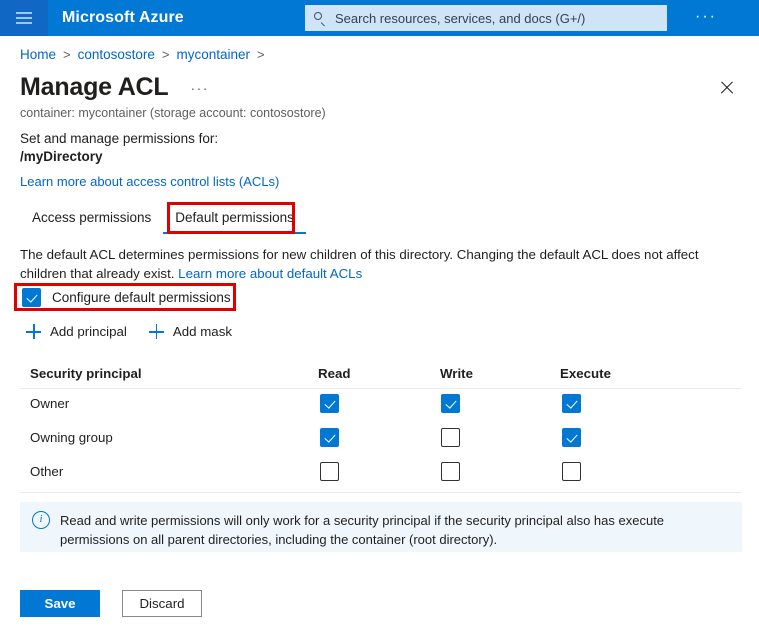  Describe the element at coordinates (31, 297) in the screenshot. I see `configure-default-permissions-checkbox` at that location.